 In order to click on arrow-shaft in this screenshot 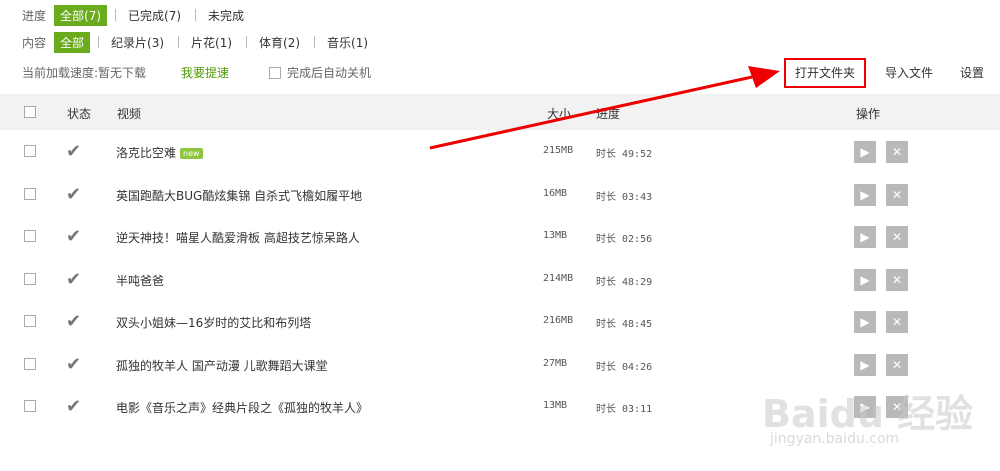, I will do `click(591, 112)`.